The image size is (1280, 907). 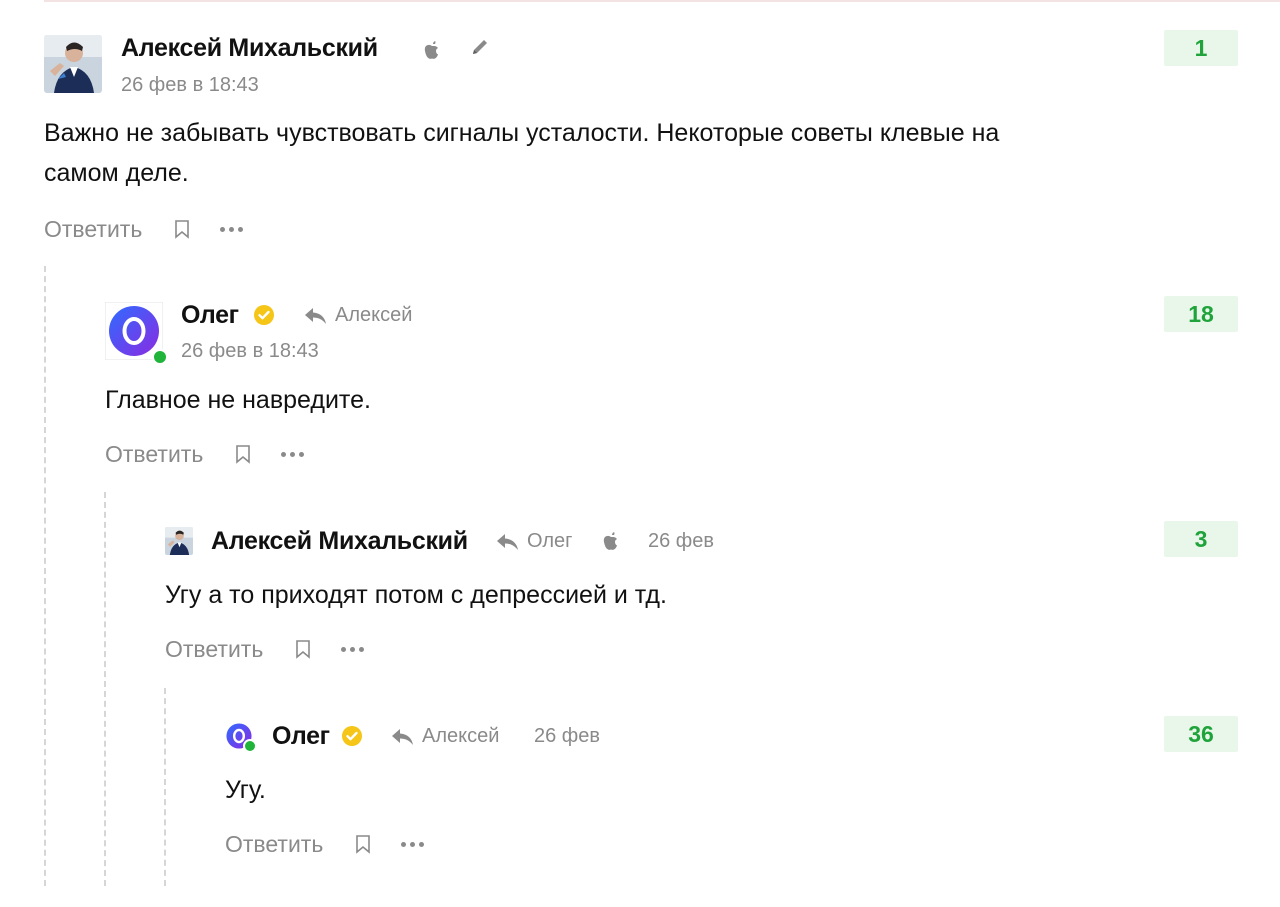 What do you see at coordinates (1201, 734) in the screenshot?
I see `score-badge: 36` at bounding box center [1201, 734].